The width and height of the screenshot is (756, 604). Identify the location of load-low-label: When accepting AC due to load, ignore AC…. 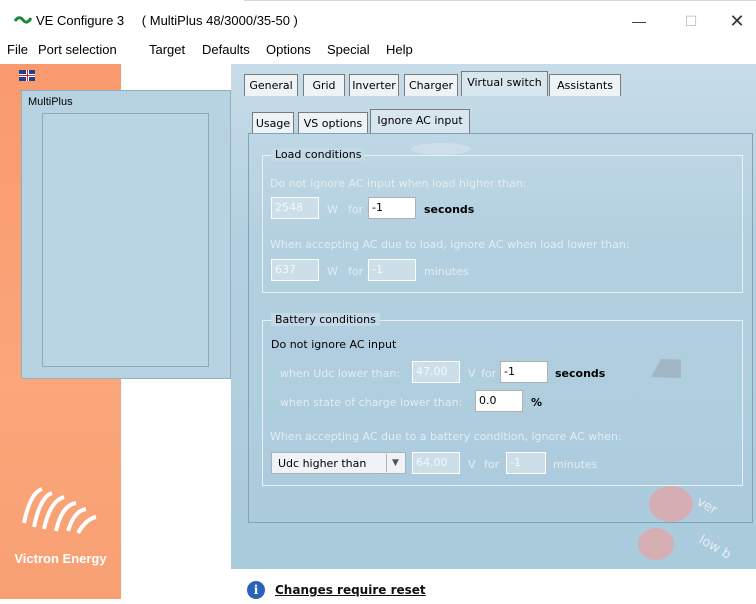
(450, 244).